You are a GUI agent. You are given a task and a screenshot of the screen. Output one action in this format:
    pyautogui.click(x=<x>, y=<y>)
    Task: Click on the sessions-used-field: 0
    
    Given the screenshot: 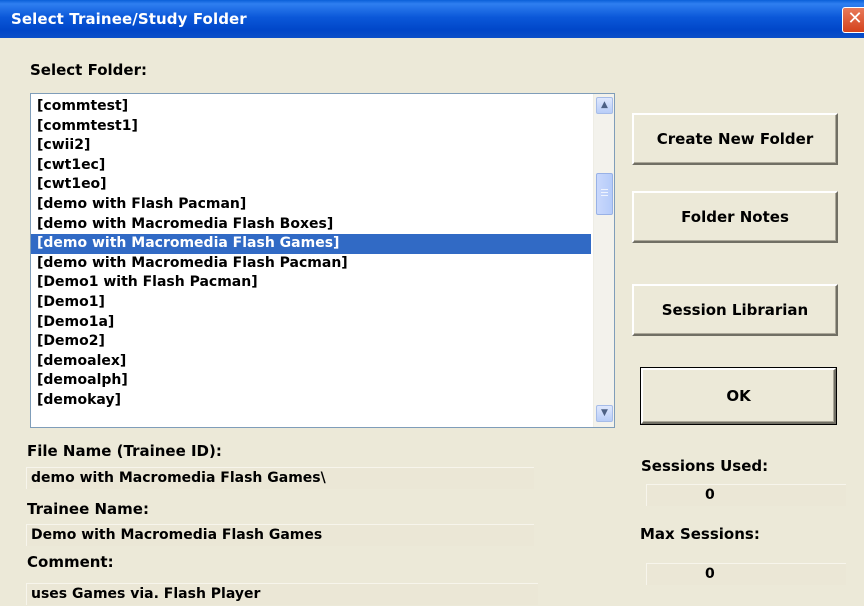 What is the action you would take?
    pyautogui.click(x=746, y=495)
    